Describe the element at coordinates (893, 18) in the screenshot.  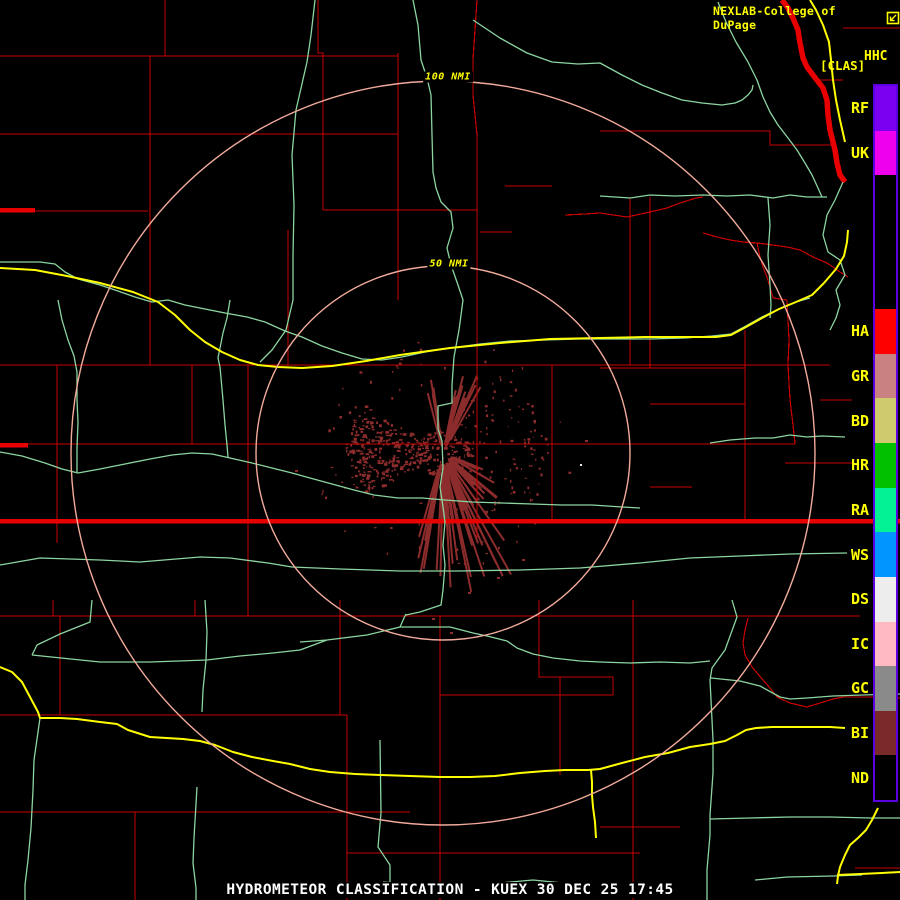
I see `external-link-arrow-icon` at that location.